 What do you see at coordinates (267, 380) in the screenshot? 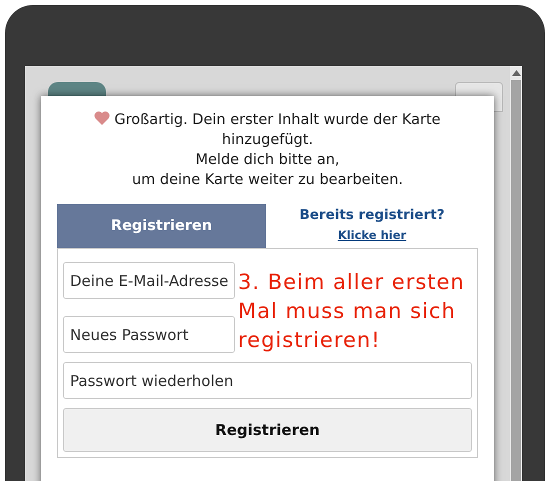
I see `input-field: Passwort wiederholen` at bounding box center [267, 380].